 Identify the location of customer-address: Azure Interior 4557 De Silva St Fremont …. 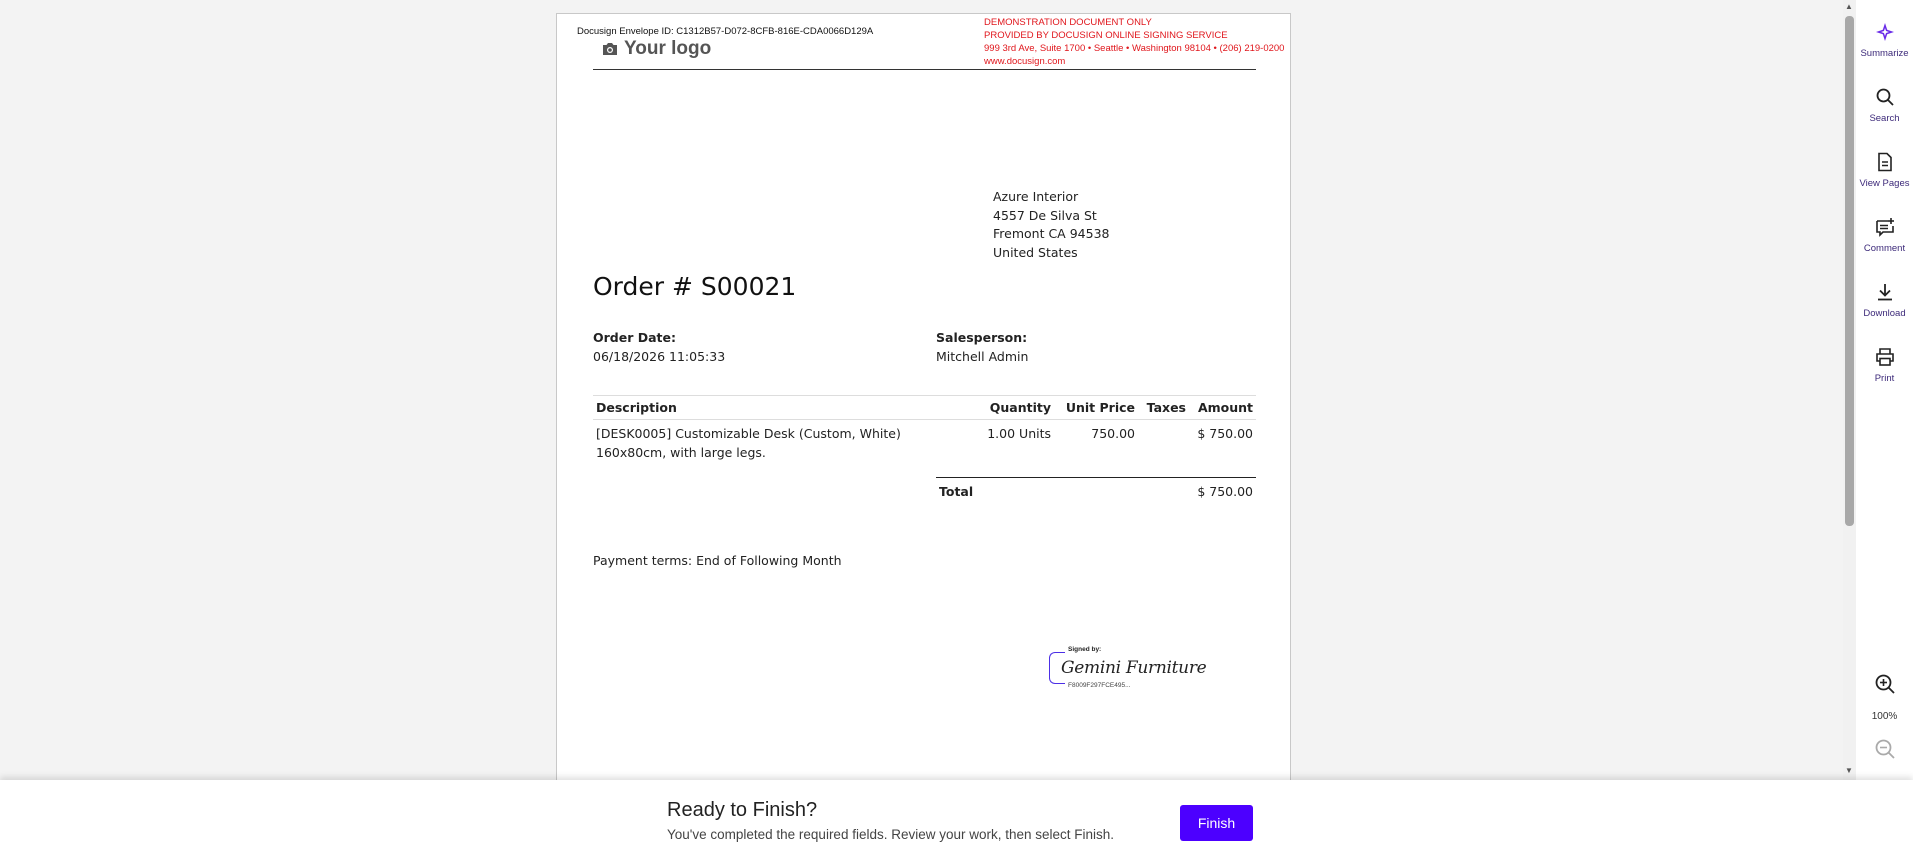
(1051, 225).